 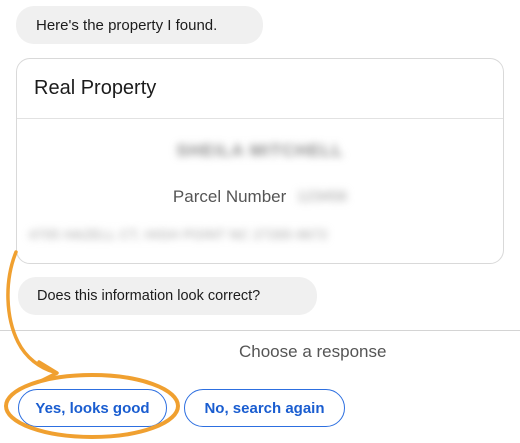 I want to click on parcel-row: Parcel Number 123456, so click(x=260, y=196).